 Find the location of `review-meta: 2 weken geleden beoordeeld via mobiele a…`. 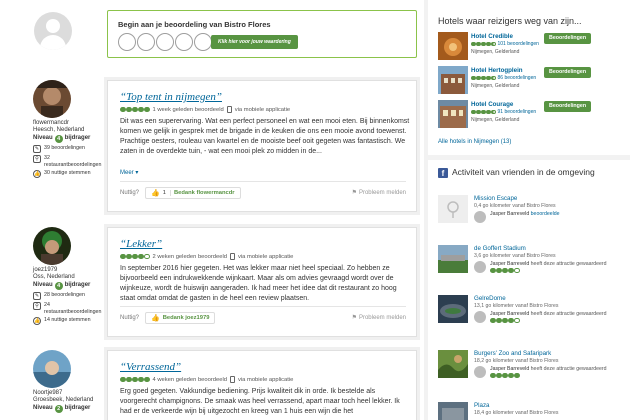

review-meta: 2 weken geleden beoordeeld via mobiele a… is located at coordinates (206, 256).